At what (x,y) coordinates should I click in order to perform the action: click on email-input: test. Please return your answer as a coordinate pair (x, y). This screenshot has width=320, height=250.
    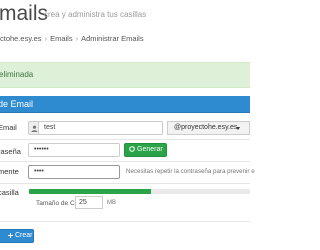
    Looking at the image, I should click on (100, 128).